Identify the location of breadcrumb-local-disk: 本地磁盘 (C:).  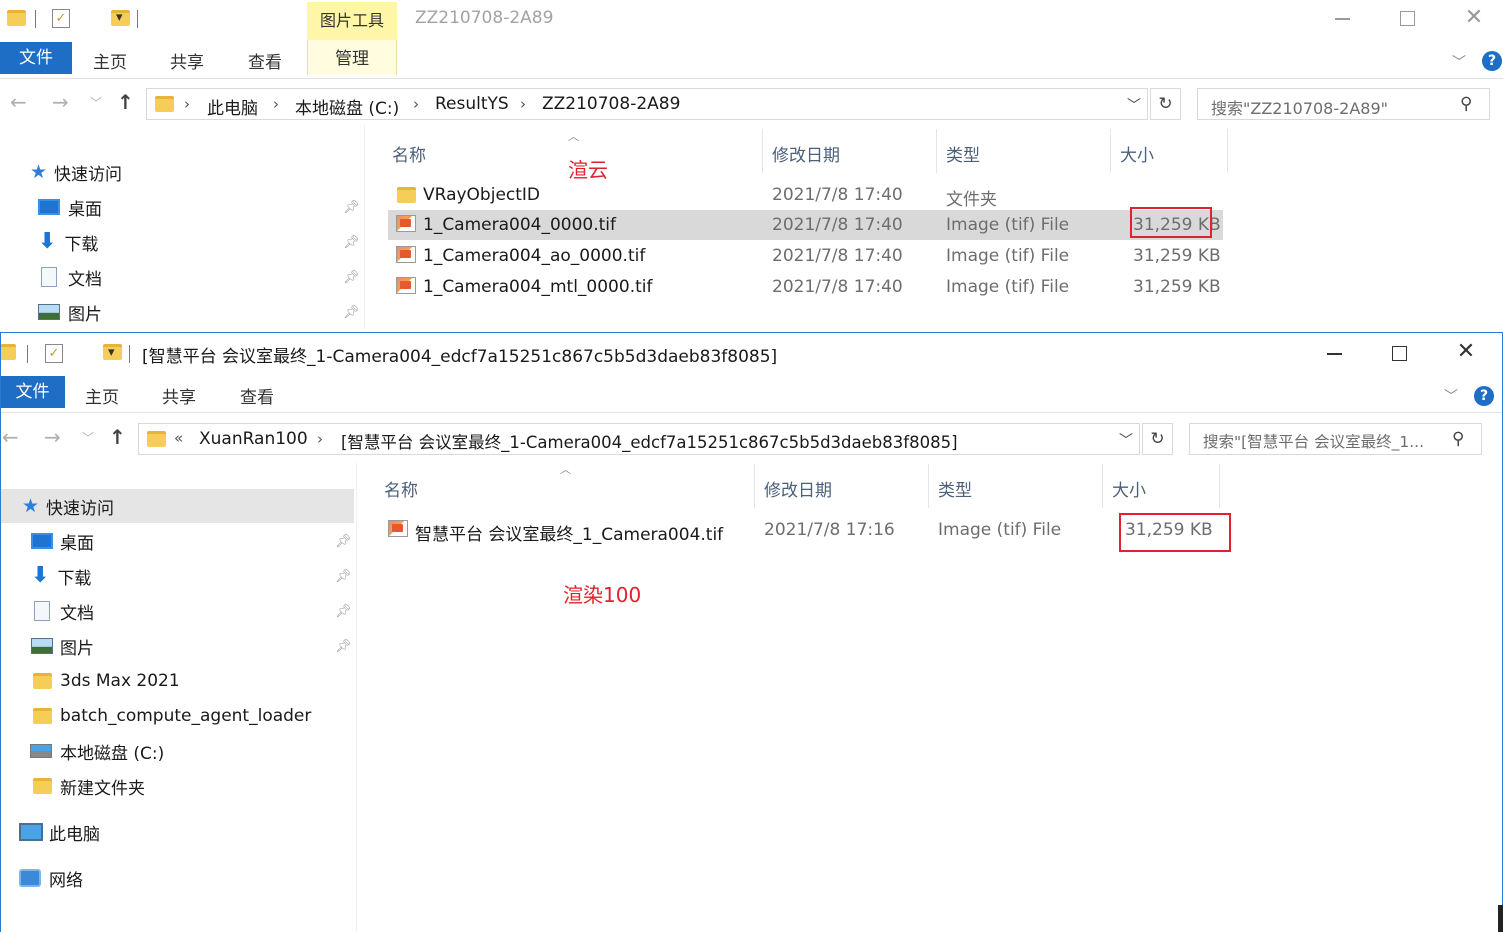
(347, 106).